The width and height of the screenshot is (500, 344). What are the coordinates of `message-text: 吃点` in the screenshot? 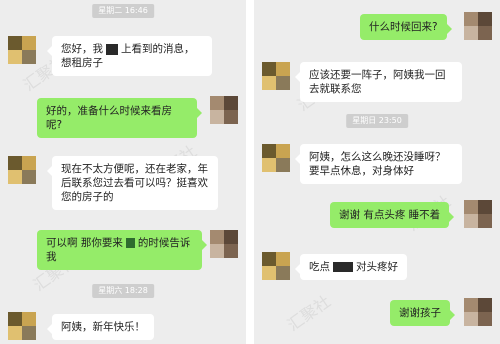 It's located at (319, 267).